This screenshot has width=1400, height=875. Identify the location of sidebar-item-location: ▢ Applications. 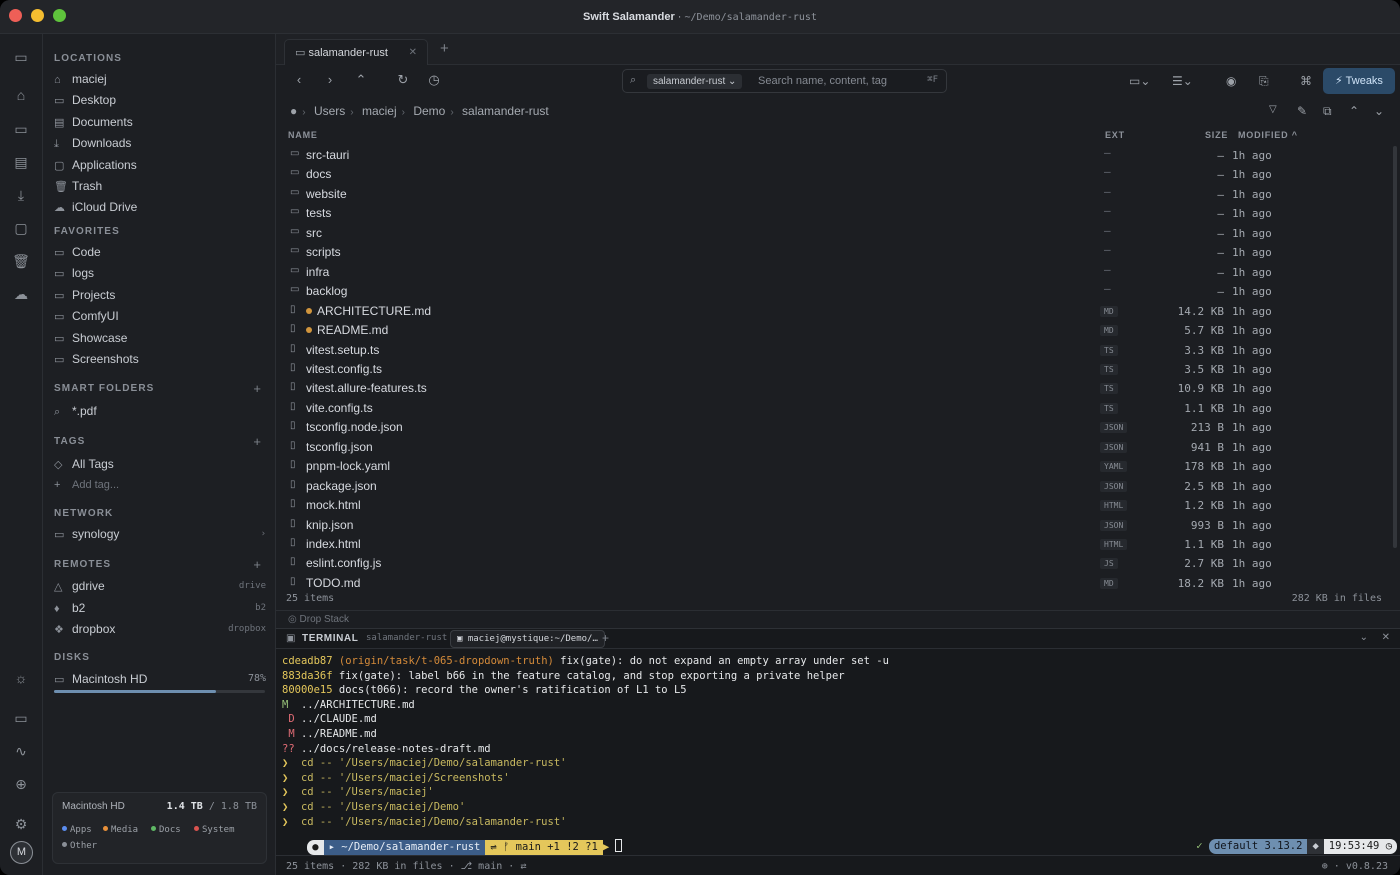
(160, 165).